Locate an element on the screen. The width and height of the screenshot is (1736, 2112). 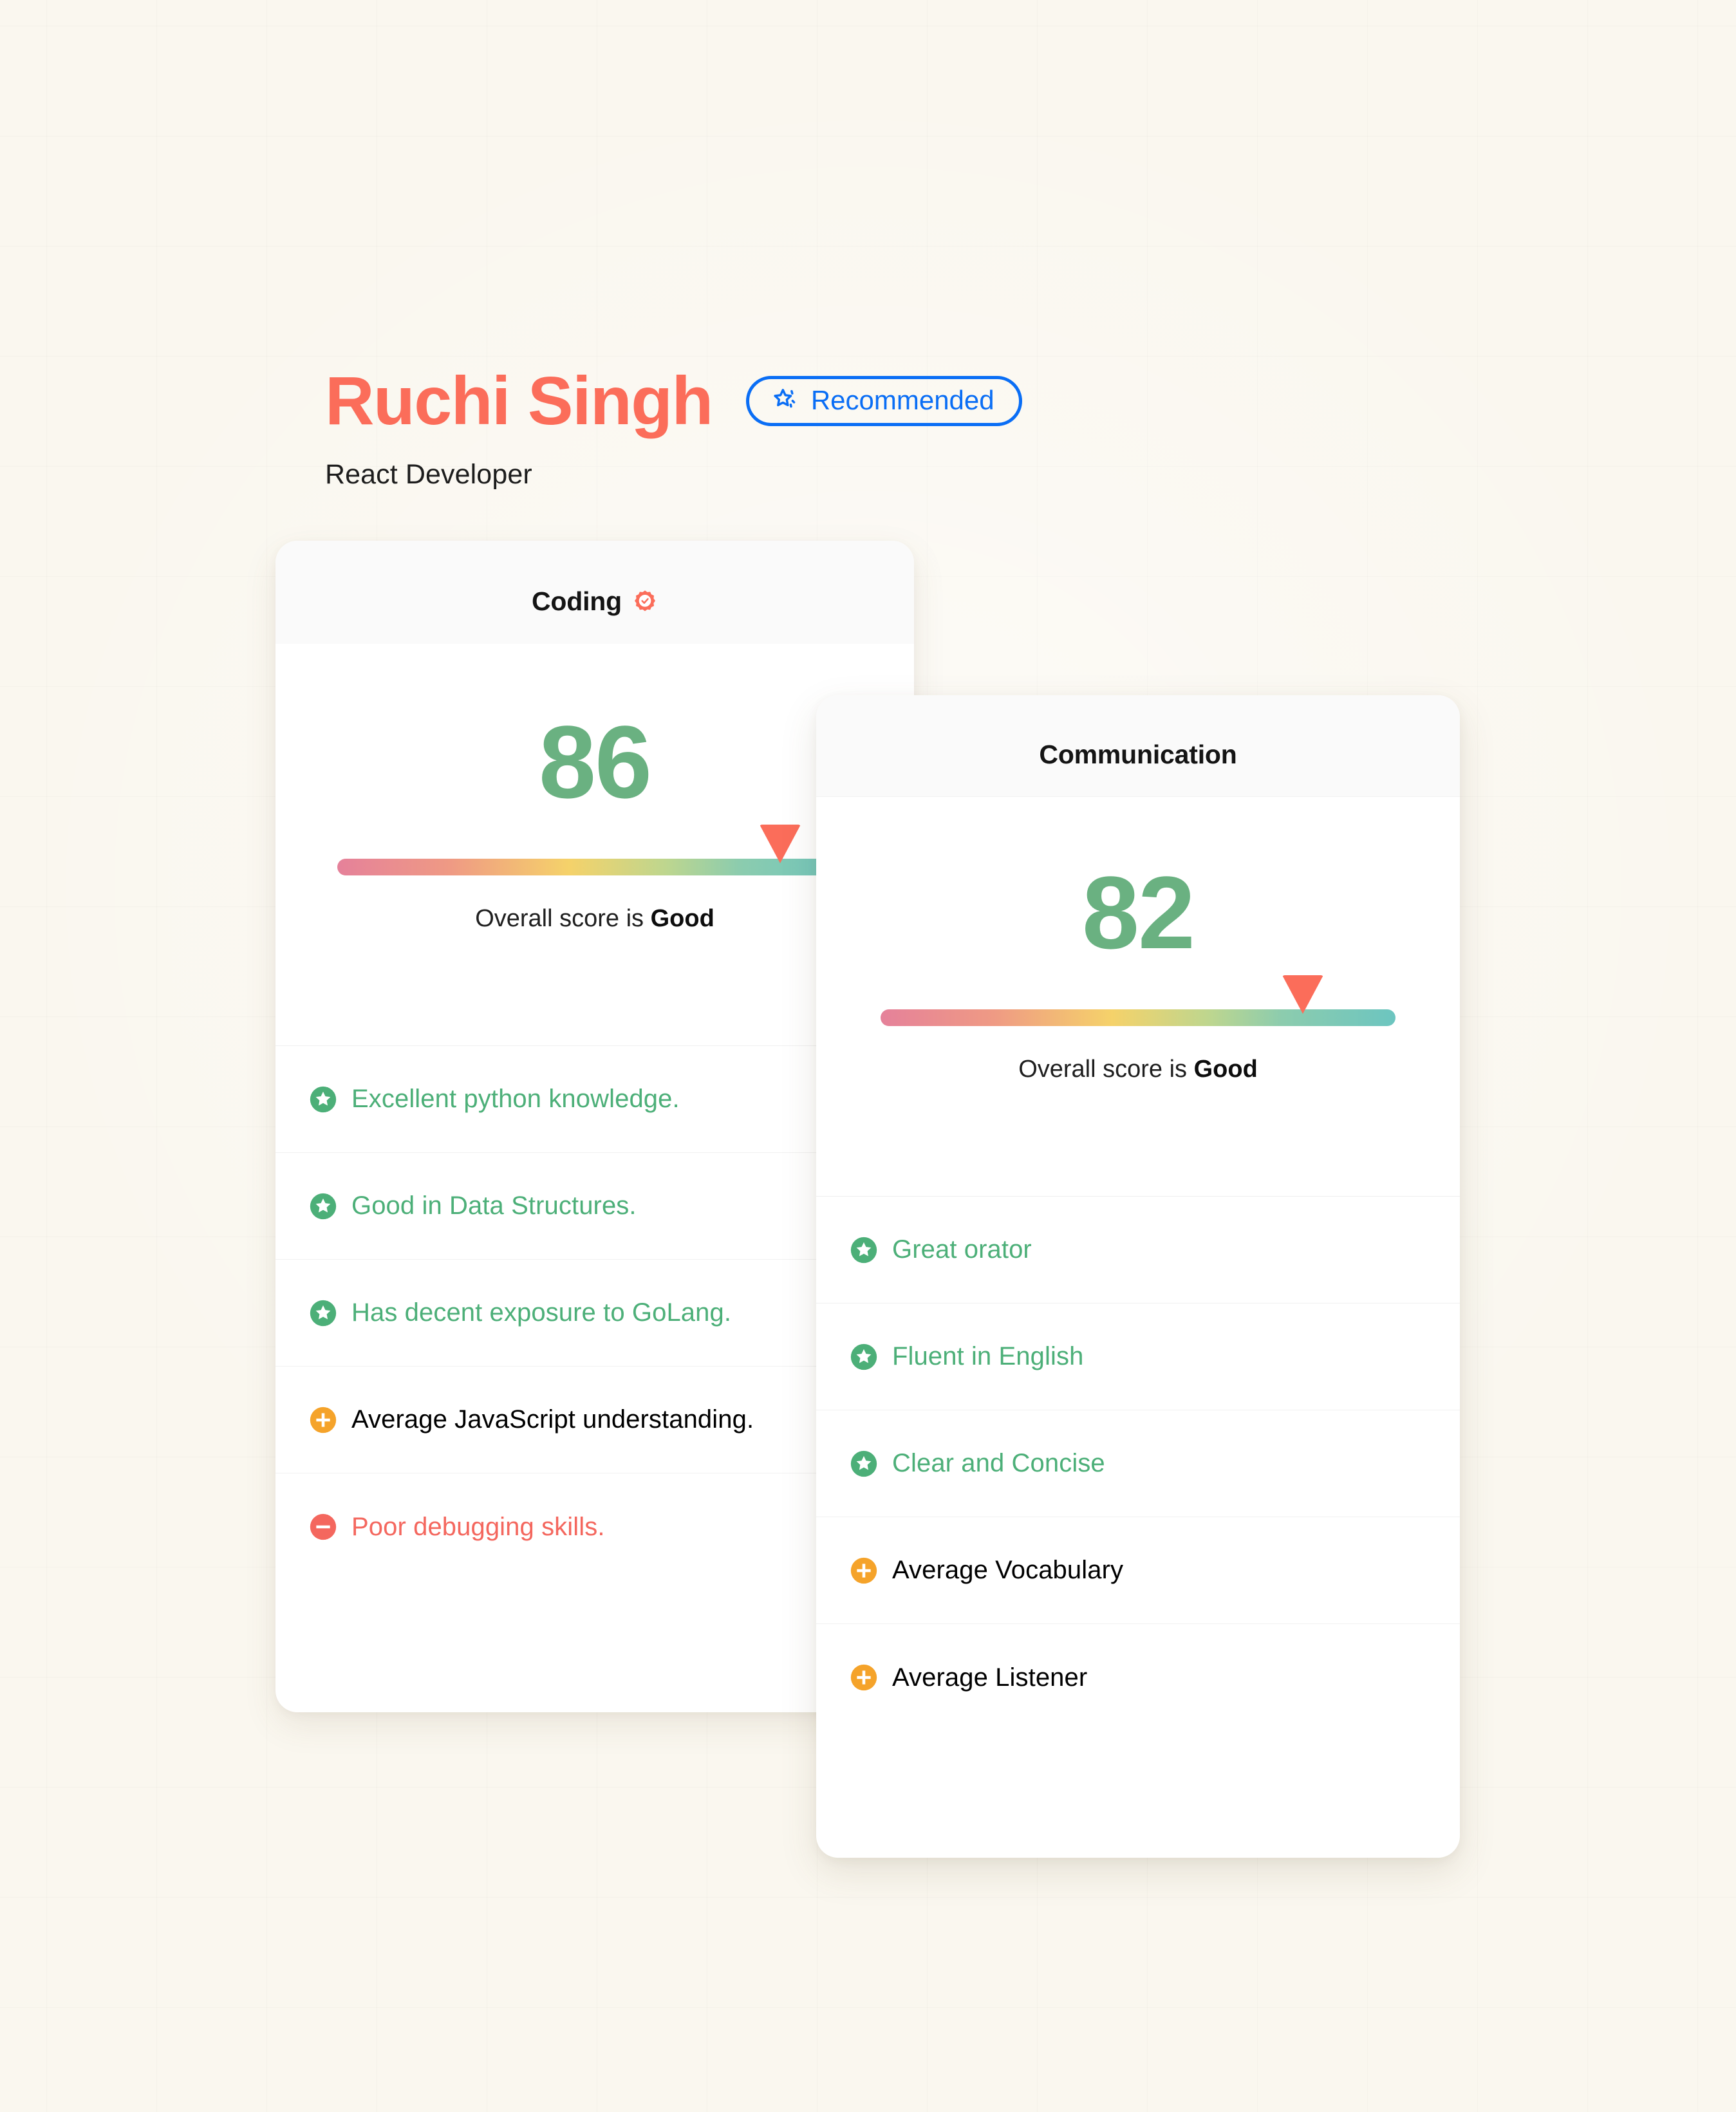
card-header-coding: Coding is located at coordinates (594, 592).